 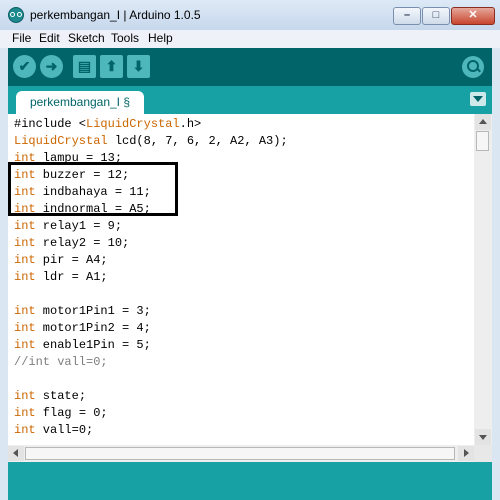 I want to click on upload-button: ➜, so click(x=51, y=66).